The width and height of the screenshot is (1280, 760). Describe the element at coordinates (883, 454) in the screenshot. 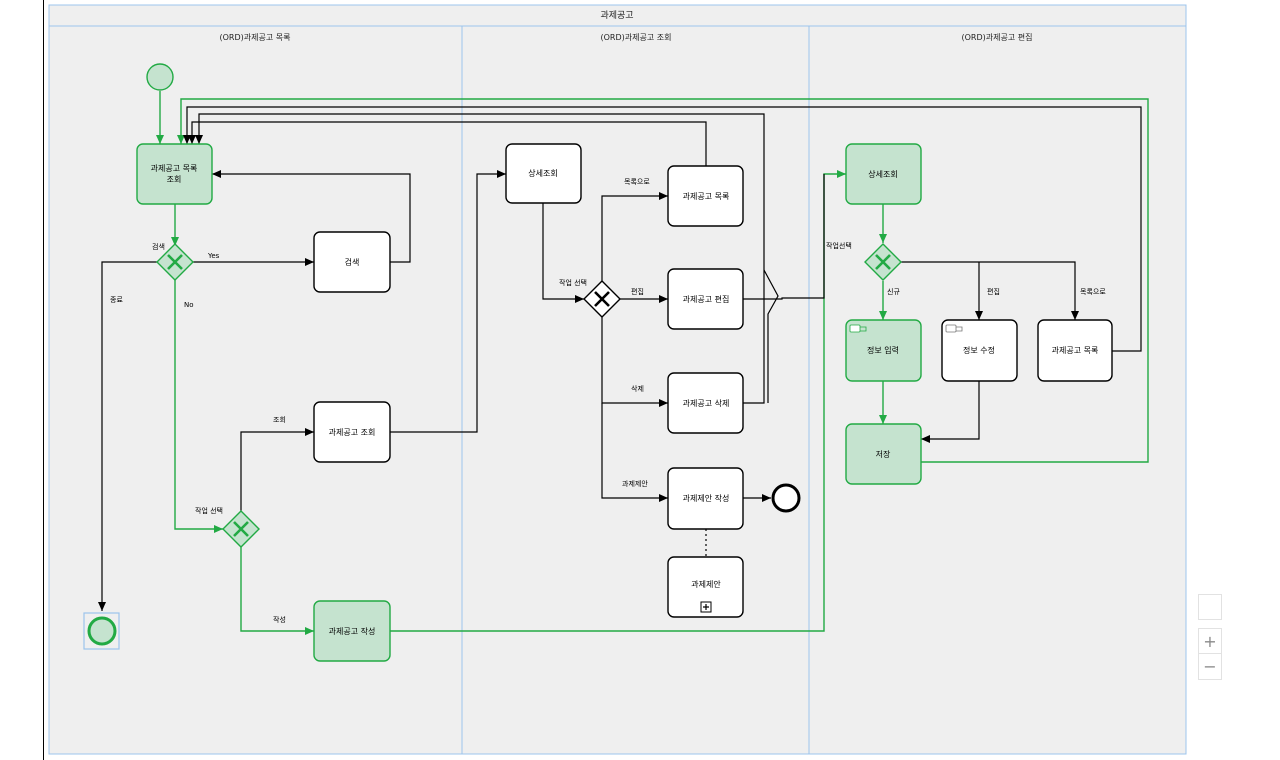

I see `task-save-label: 저장` at that location.